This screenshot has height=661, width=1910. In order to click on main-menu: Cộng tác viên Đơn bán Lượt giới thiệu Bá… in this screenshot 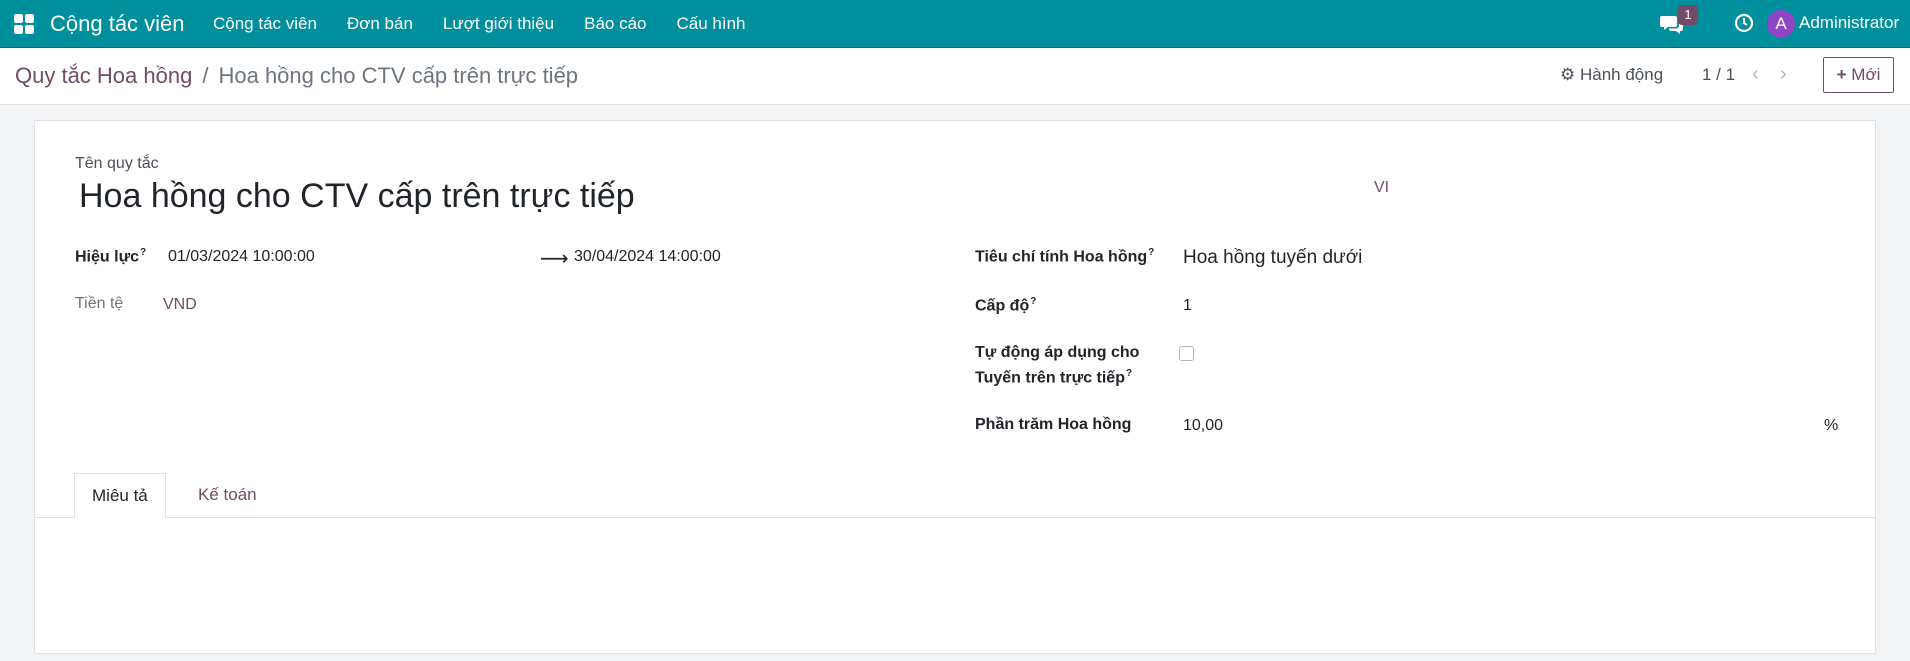, I will do `click(494, 24)`.